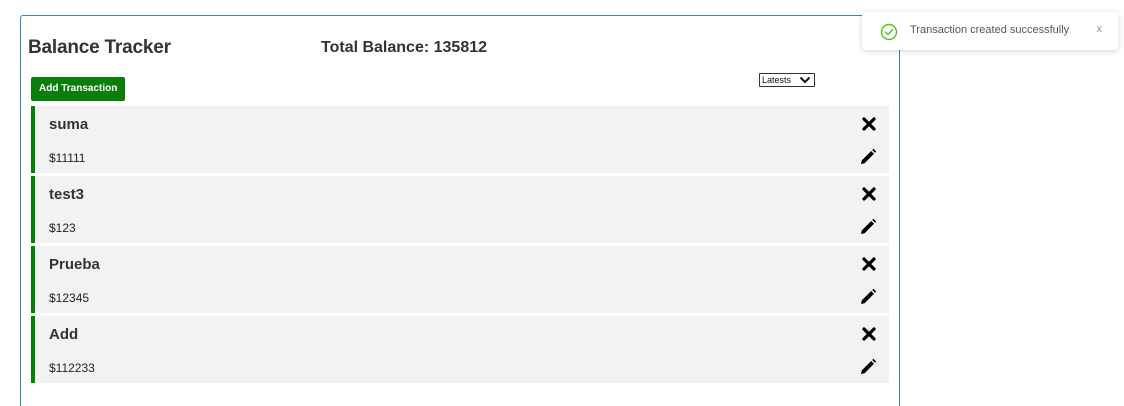  Describe the element at coordinates (805, 80) in the screenshot. I see `chevron-down-icon` at that location.